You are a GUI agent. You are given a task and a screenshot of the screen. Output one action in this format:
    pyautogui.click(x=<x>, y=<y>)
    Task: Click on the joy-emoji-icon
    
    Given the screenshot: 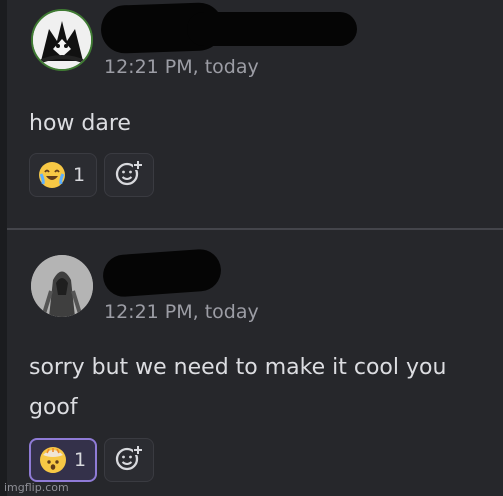 What is the action you would take?
    pyautogui.click(x=52, y=175)
    